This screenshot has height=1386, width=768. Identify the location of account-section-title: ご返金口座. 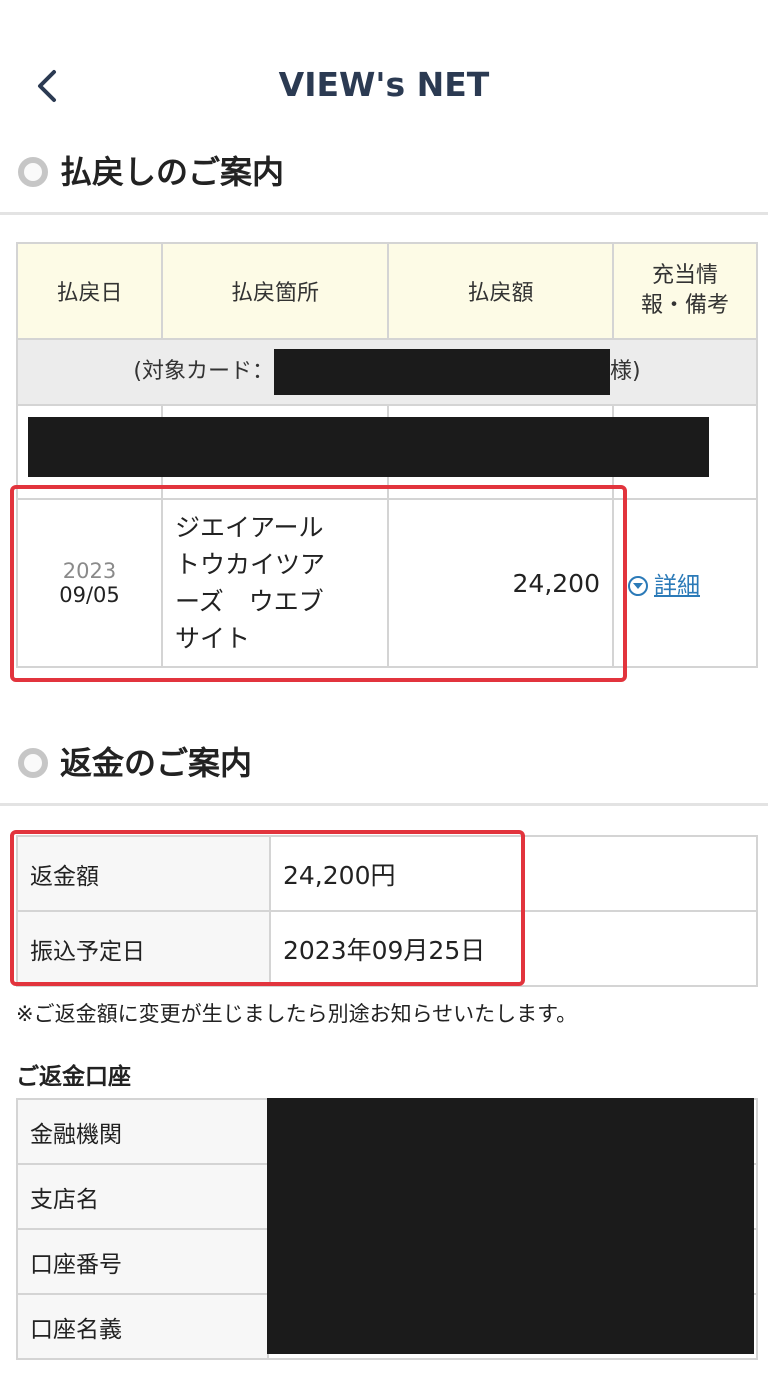
(73, 1077).